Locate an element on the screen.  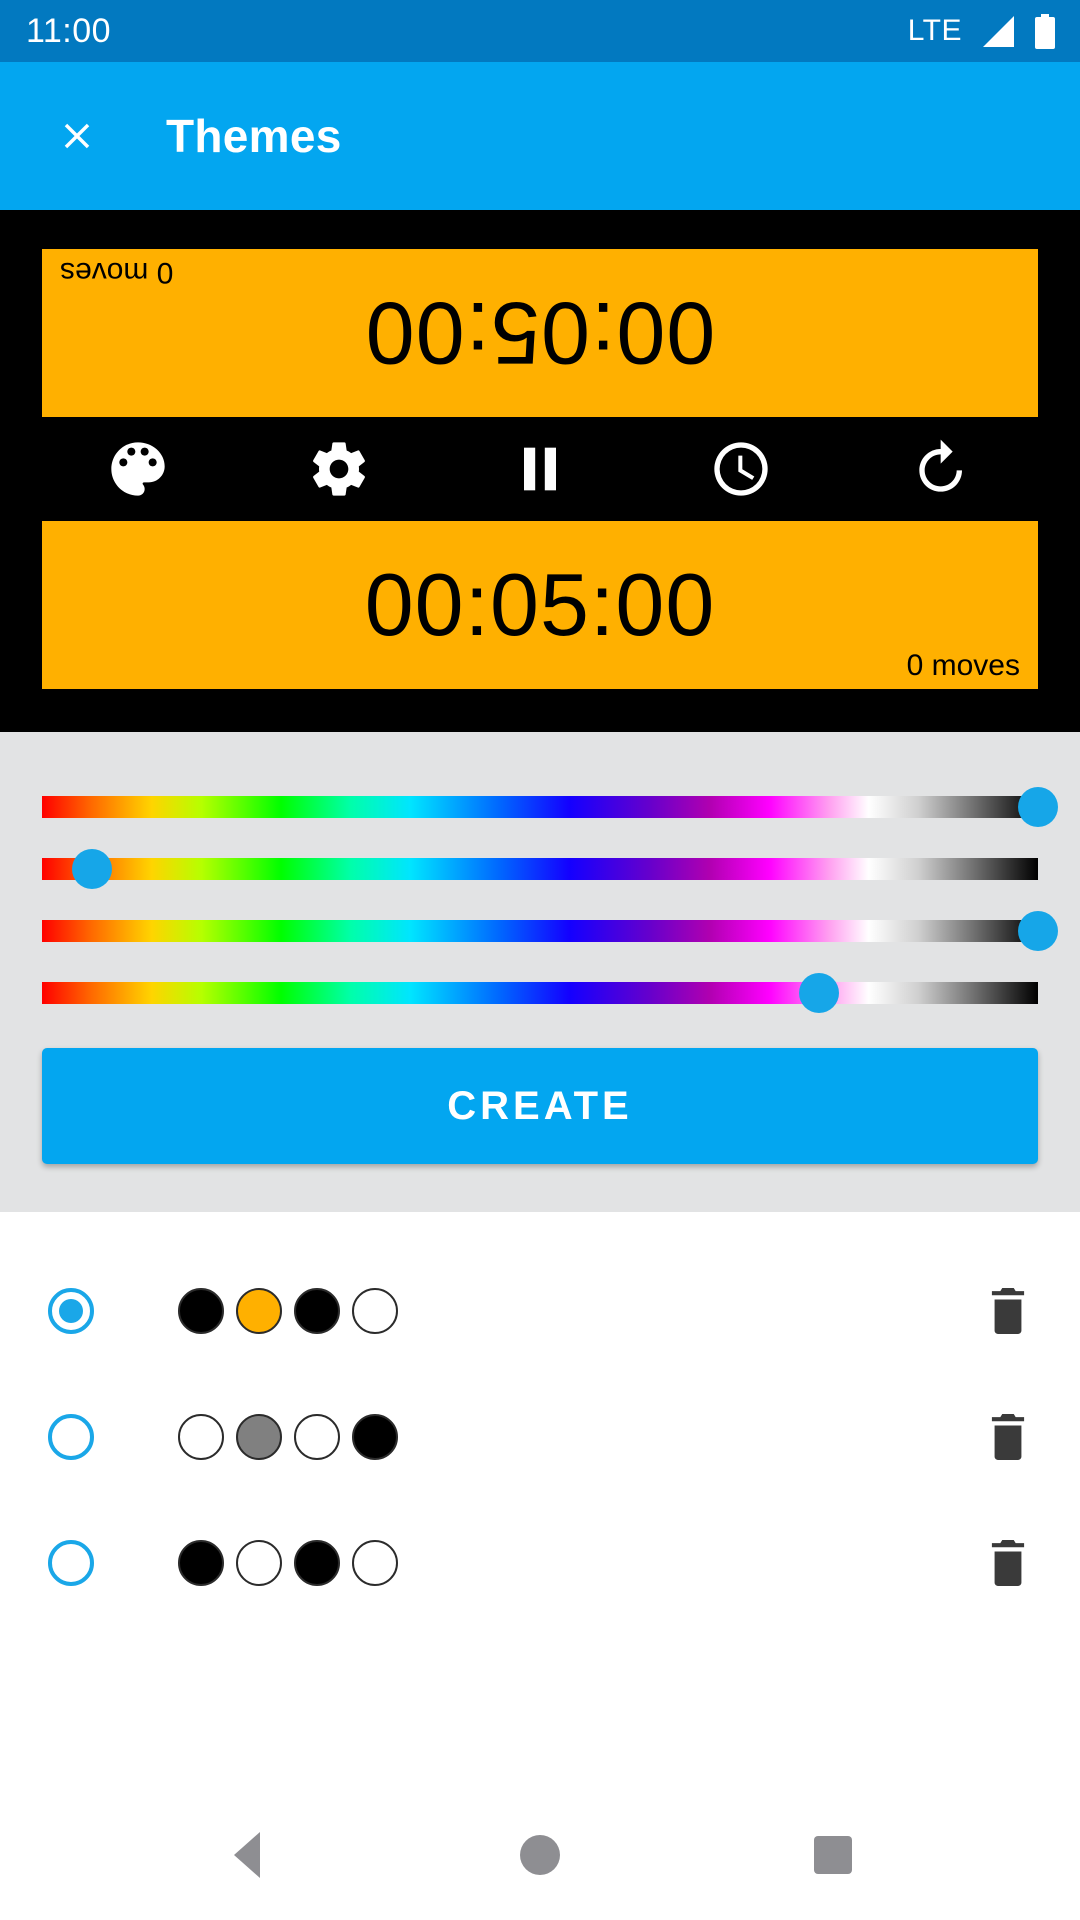
slider-color-3-track is located at coordinates (540, 931).